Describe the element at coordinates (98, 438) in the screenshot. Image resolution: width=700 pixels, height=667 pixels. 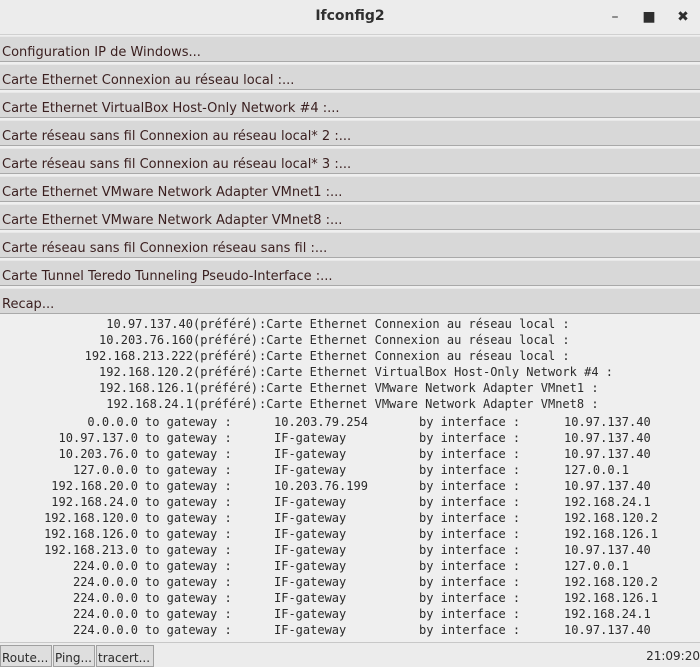
I see `route-destination: 10.97.137.0` at that location.